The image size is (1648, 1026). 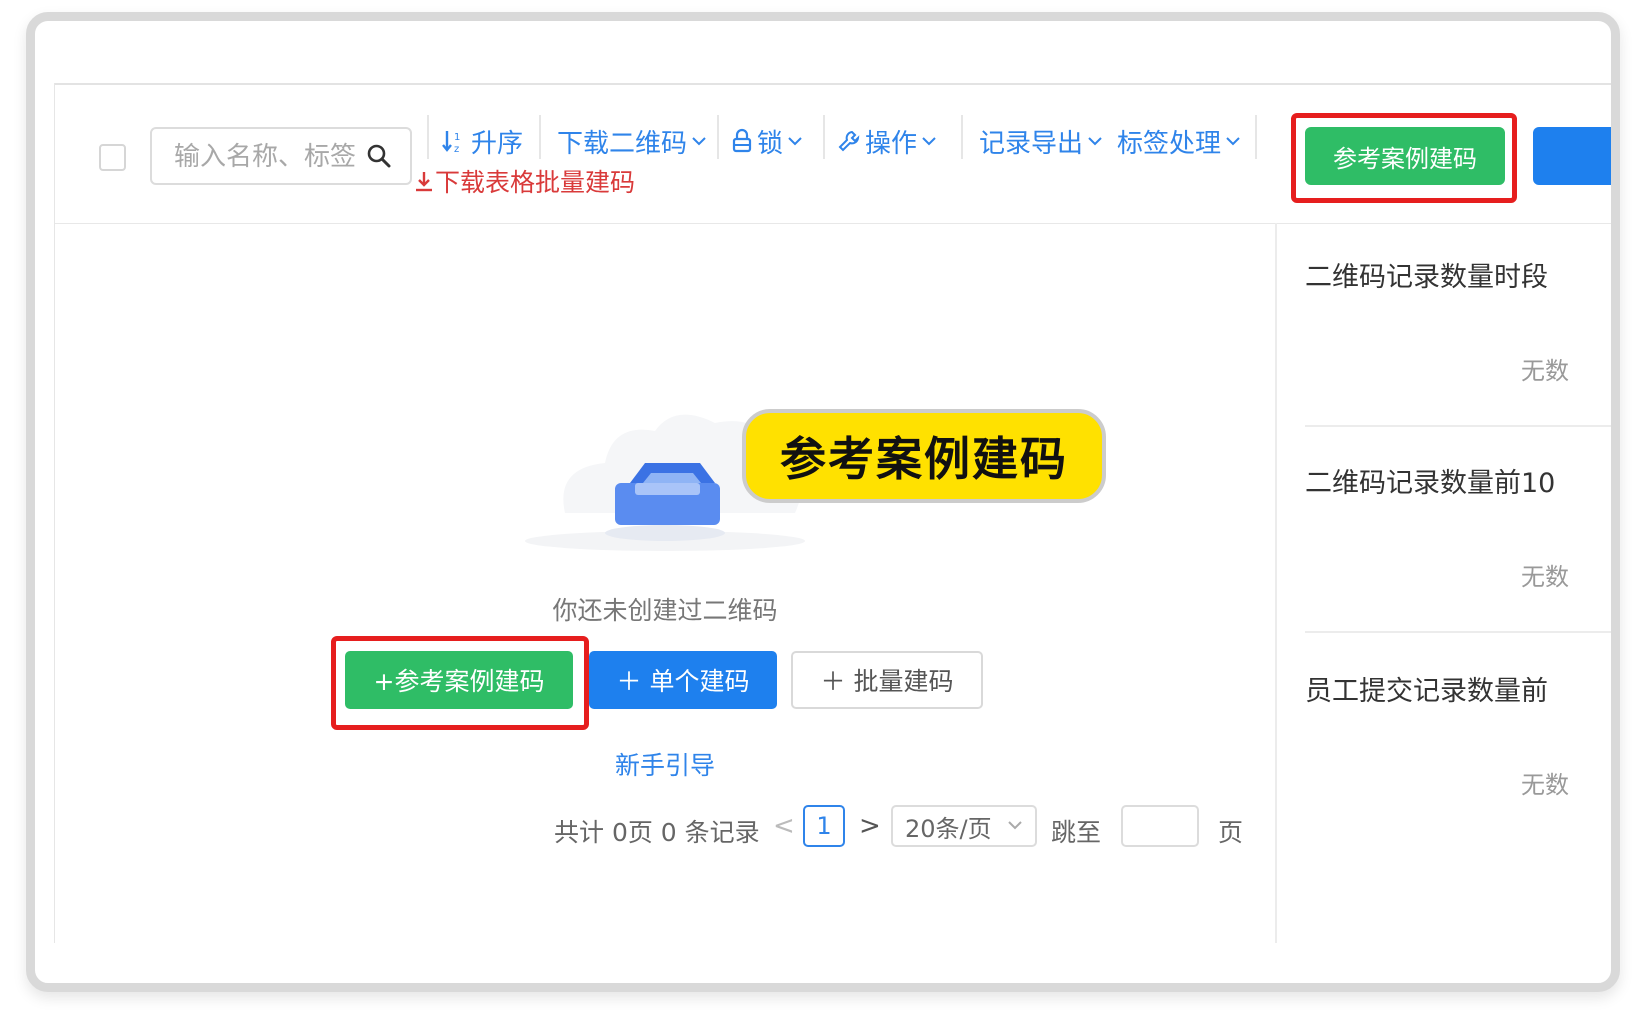 What do you see at coordinates (742, 140) in the screenshot?
I see `lock-icon` at bounding box center [742, 140].